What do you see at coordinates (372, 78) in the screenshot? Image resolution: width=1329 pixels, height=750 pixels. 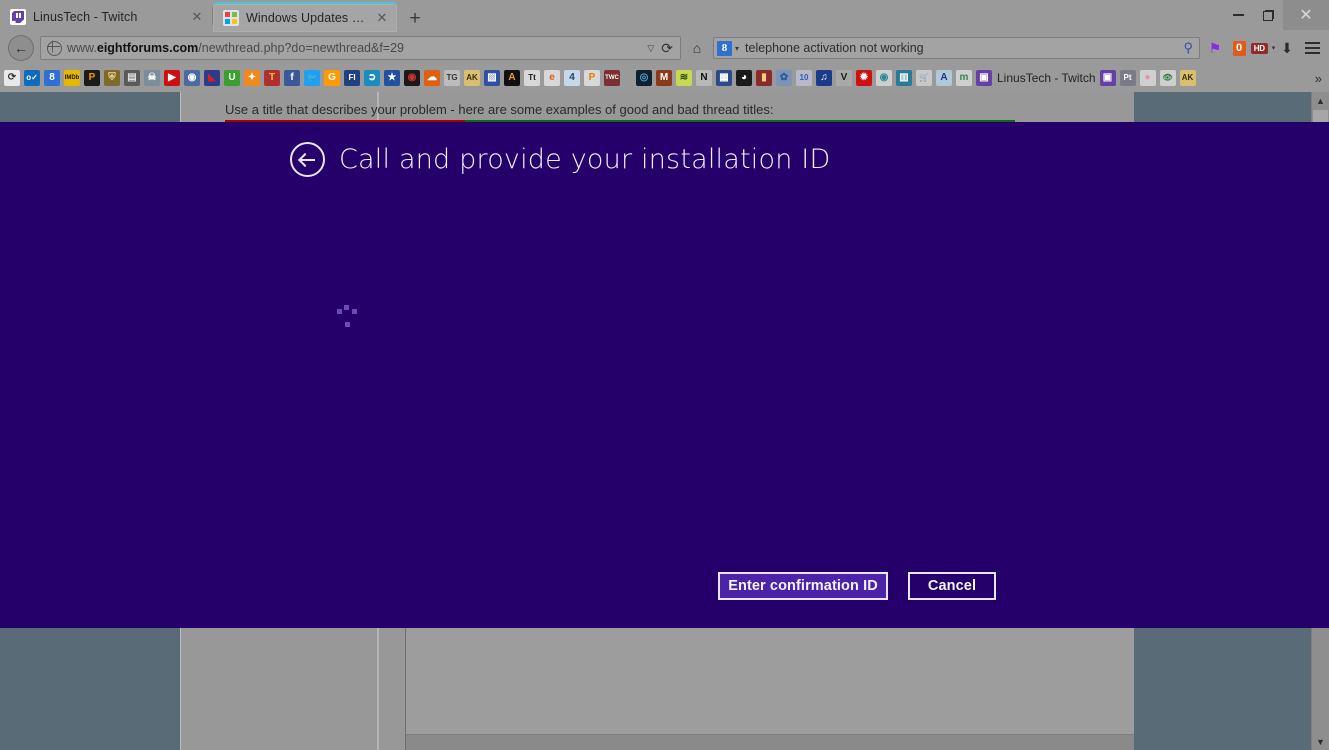 I see `bookmark-opera-swirl: ➲` at bounding box center [372, 78].